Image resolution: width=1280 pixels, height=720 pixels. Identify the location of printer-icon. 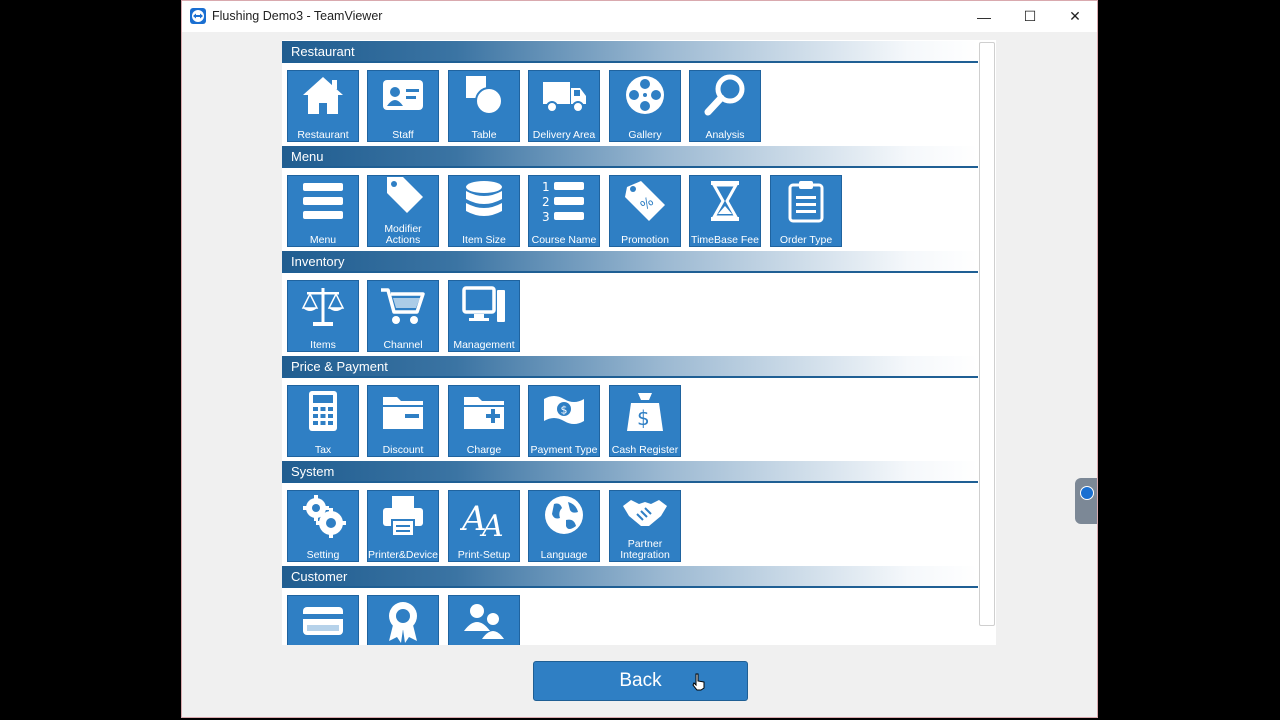
(403, 516).